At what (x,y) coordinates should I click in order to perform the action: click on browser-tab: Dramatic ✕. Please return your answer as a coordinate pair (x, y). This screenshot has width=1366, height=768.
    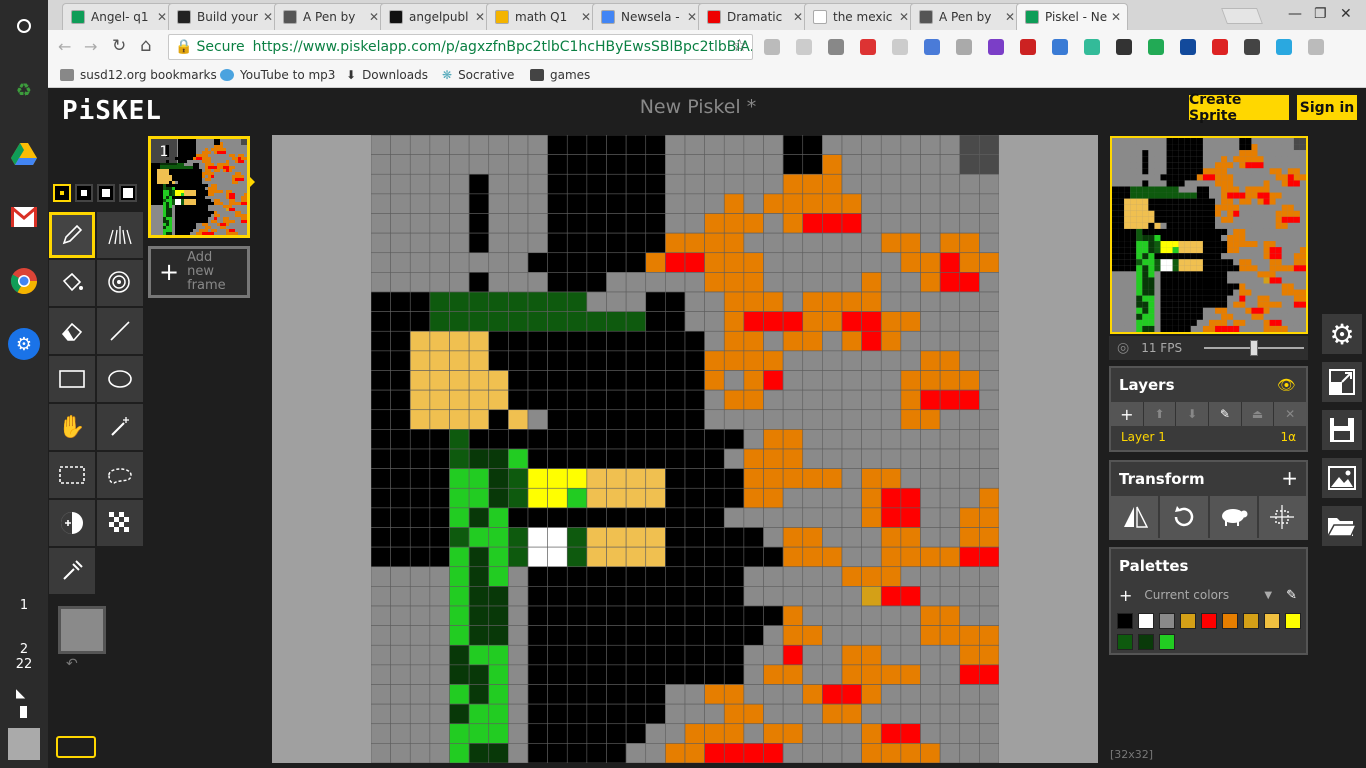
    Looking at the image, I should click on (754, 16).